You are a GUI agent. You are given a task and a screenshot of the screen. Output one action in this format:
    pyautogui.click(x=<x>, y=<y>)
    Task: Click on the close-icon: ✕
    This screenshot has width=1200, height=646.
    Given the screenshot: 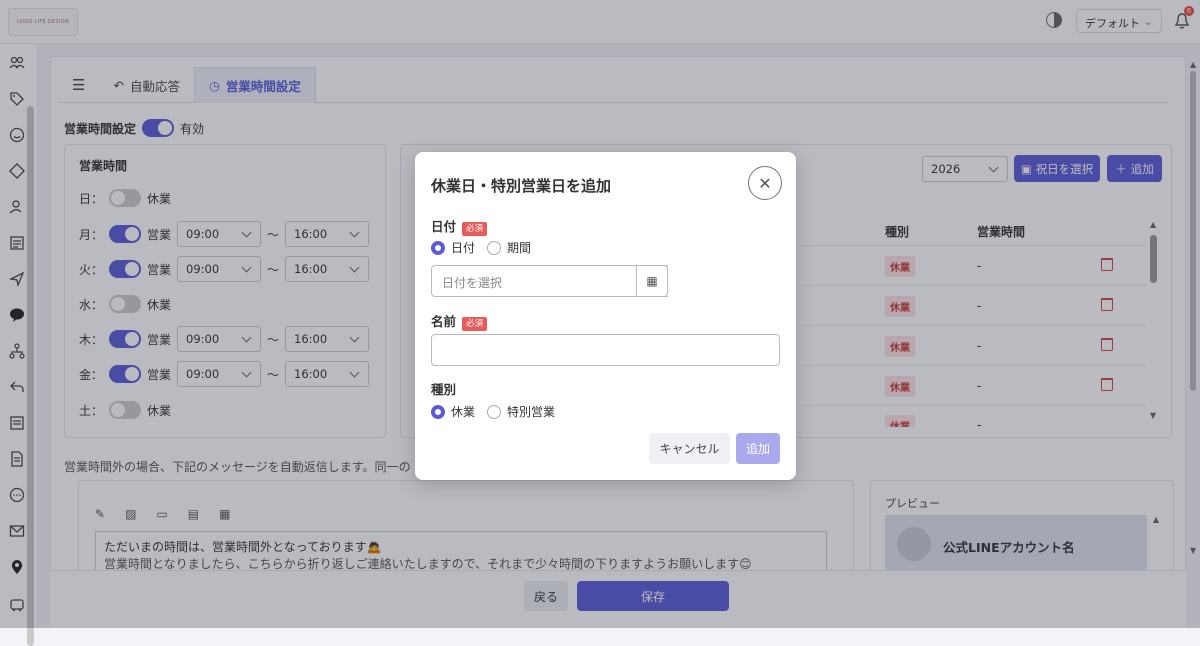 What is the action you would take?
    pyautogui.click(x=765, y=183)
    